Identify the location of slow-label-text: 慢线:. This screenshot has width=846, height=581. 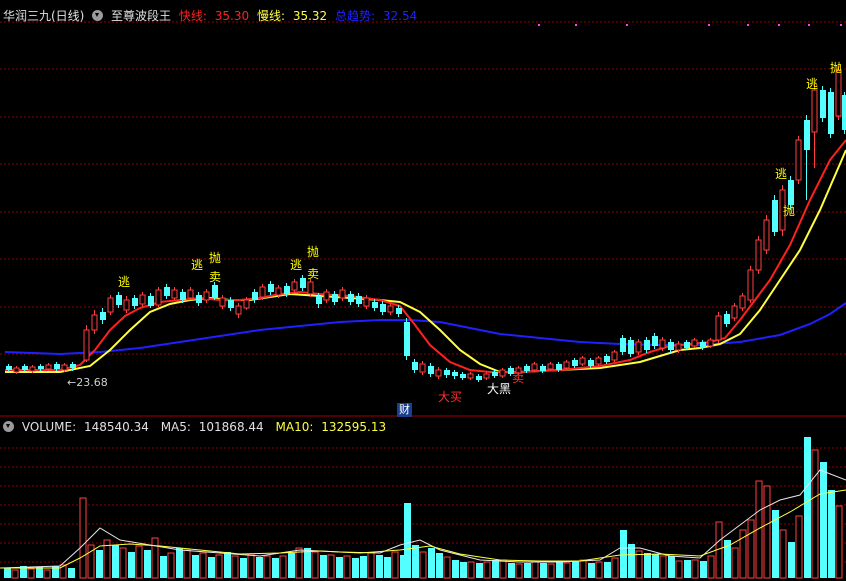
(270, 16).